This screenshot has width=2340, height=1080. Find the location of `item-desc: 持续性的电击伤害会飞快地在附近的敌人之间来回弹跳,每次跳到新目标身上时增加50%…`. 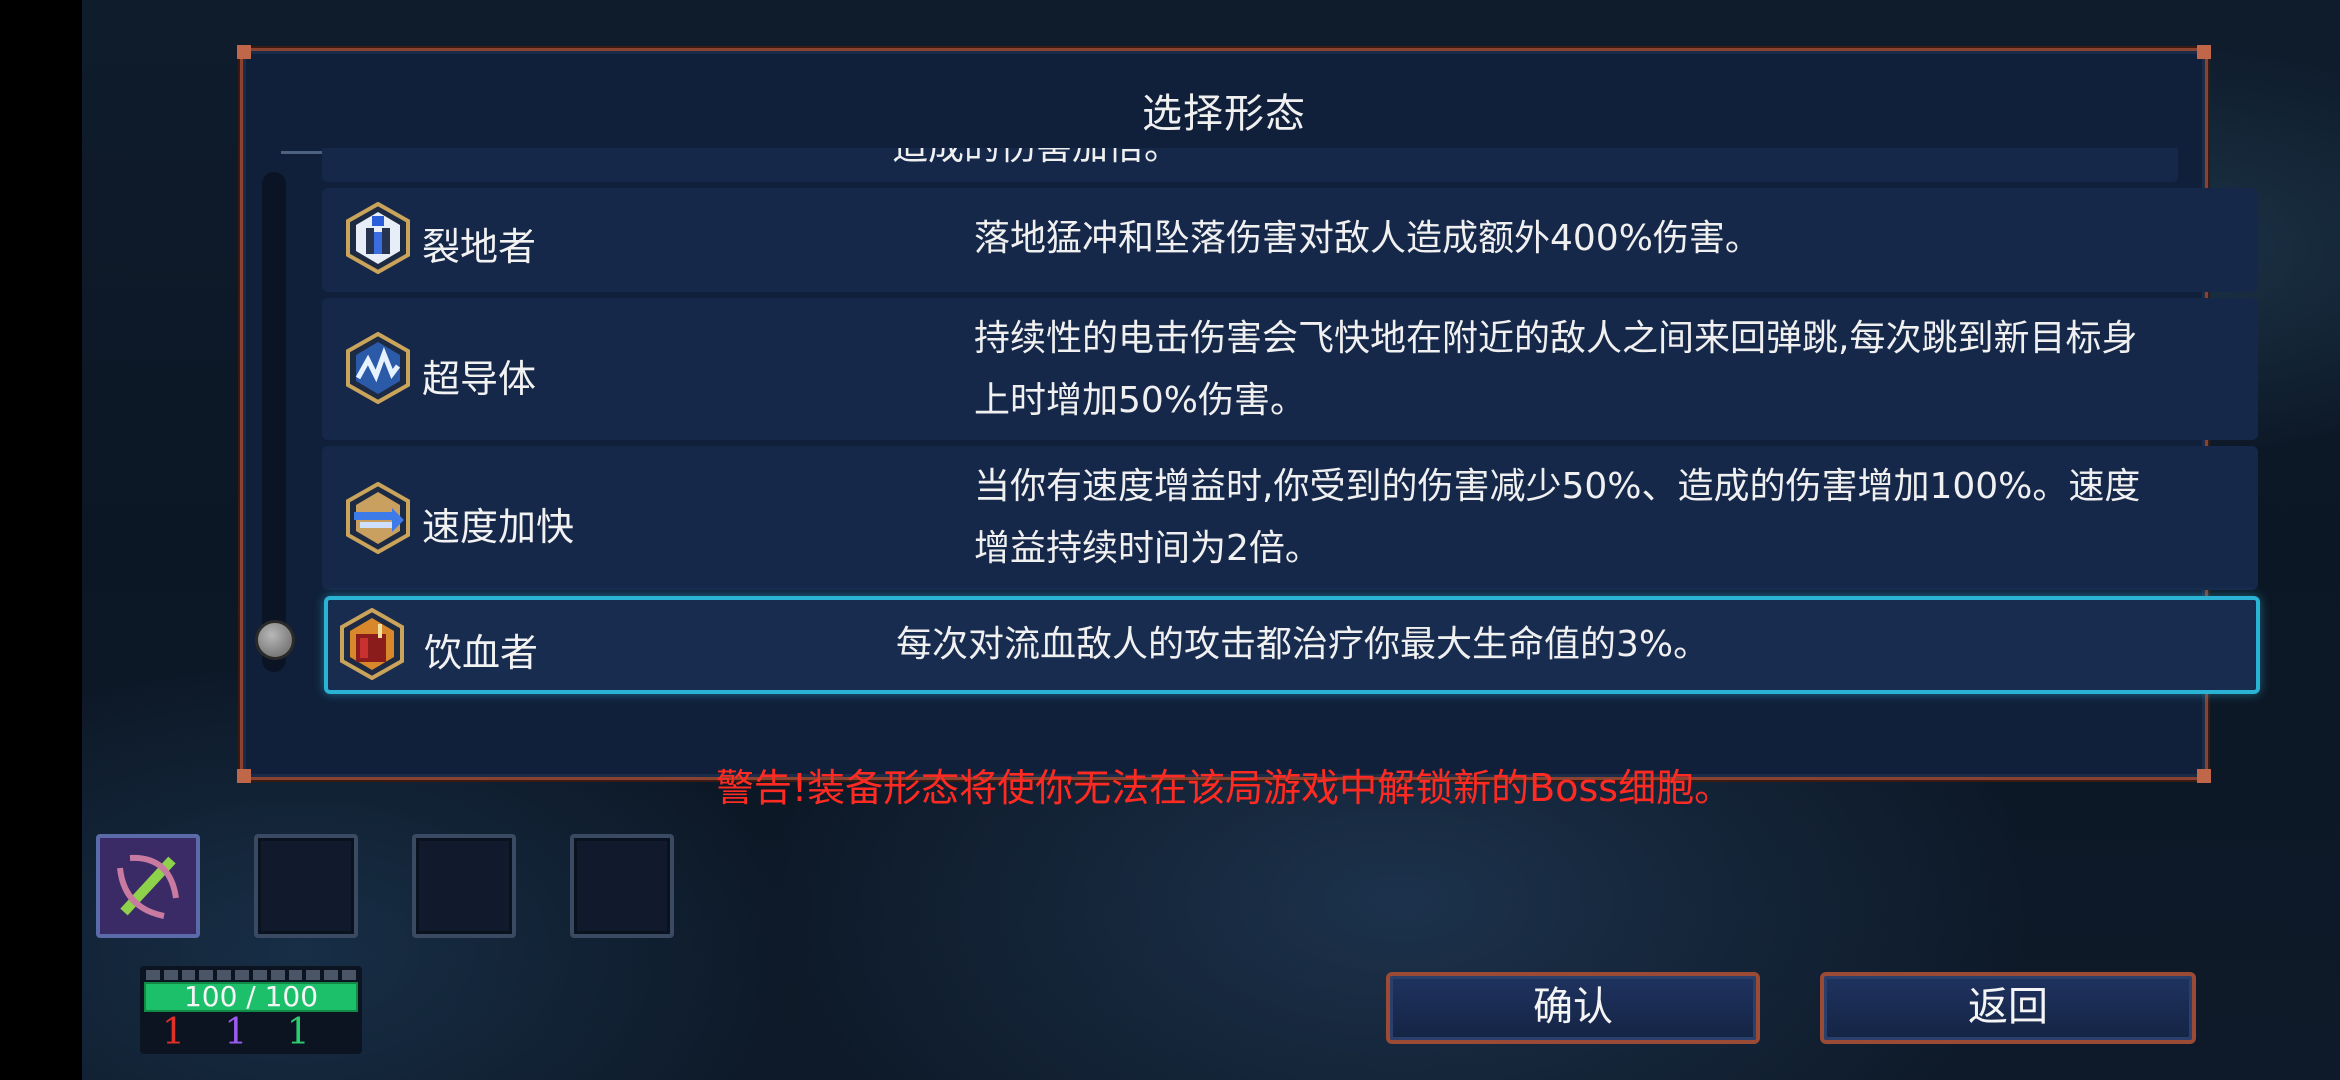

item-desc: 持续性的电击伤害会飞快地在附近的敌人之间来回弹跳,每次跳到新目标身上时增加50%… is located at coordinates (1556, 369).